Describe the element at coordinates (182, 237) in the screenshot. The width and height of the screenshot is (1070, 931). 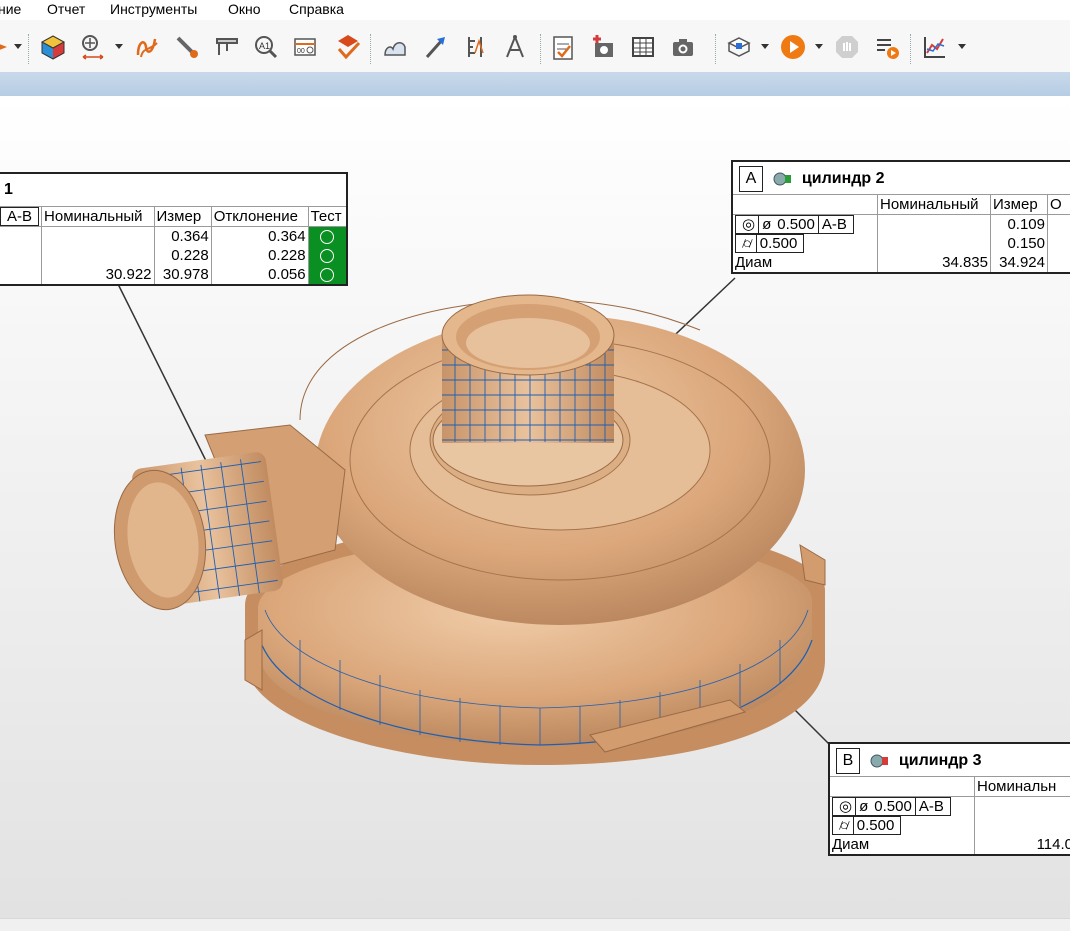
I see `measured-cell: 0.364` at that location.